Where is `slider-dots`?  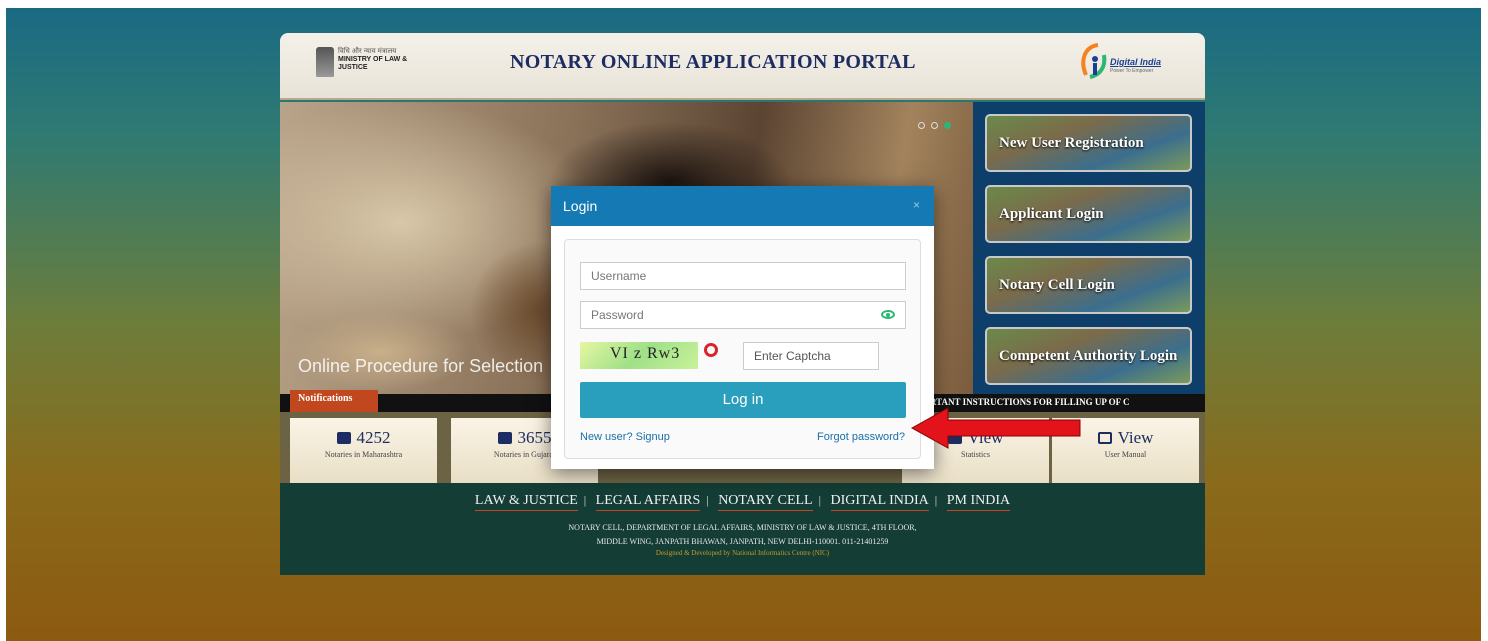
slider-dots is located at coordinates (934, 125).